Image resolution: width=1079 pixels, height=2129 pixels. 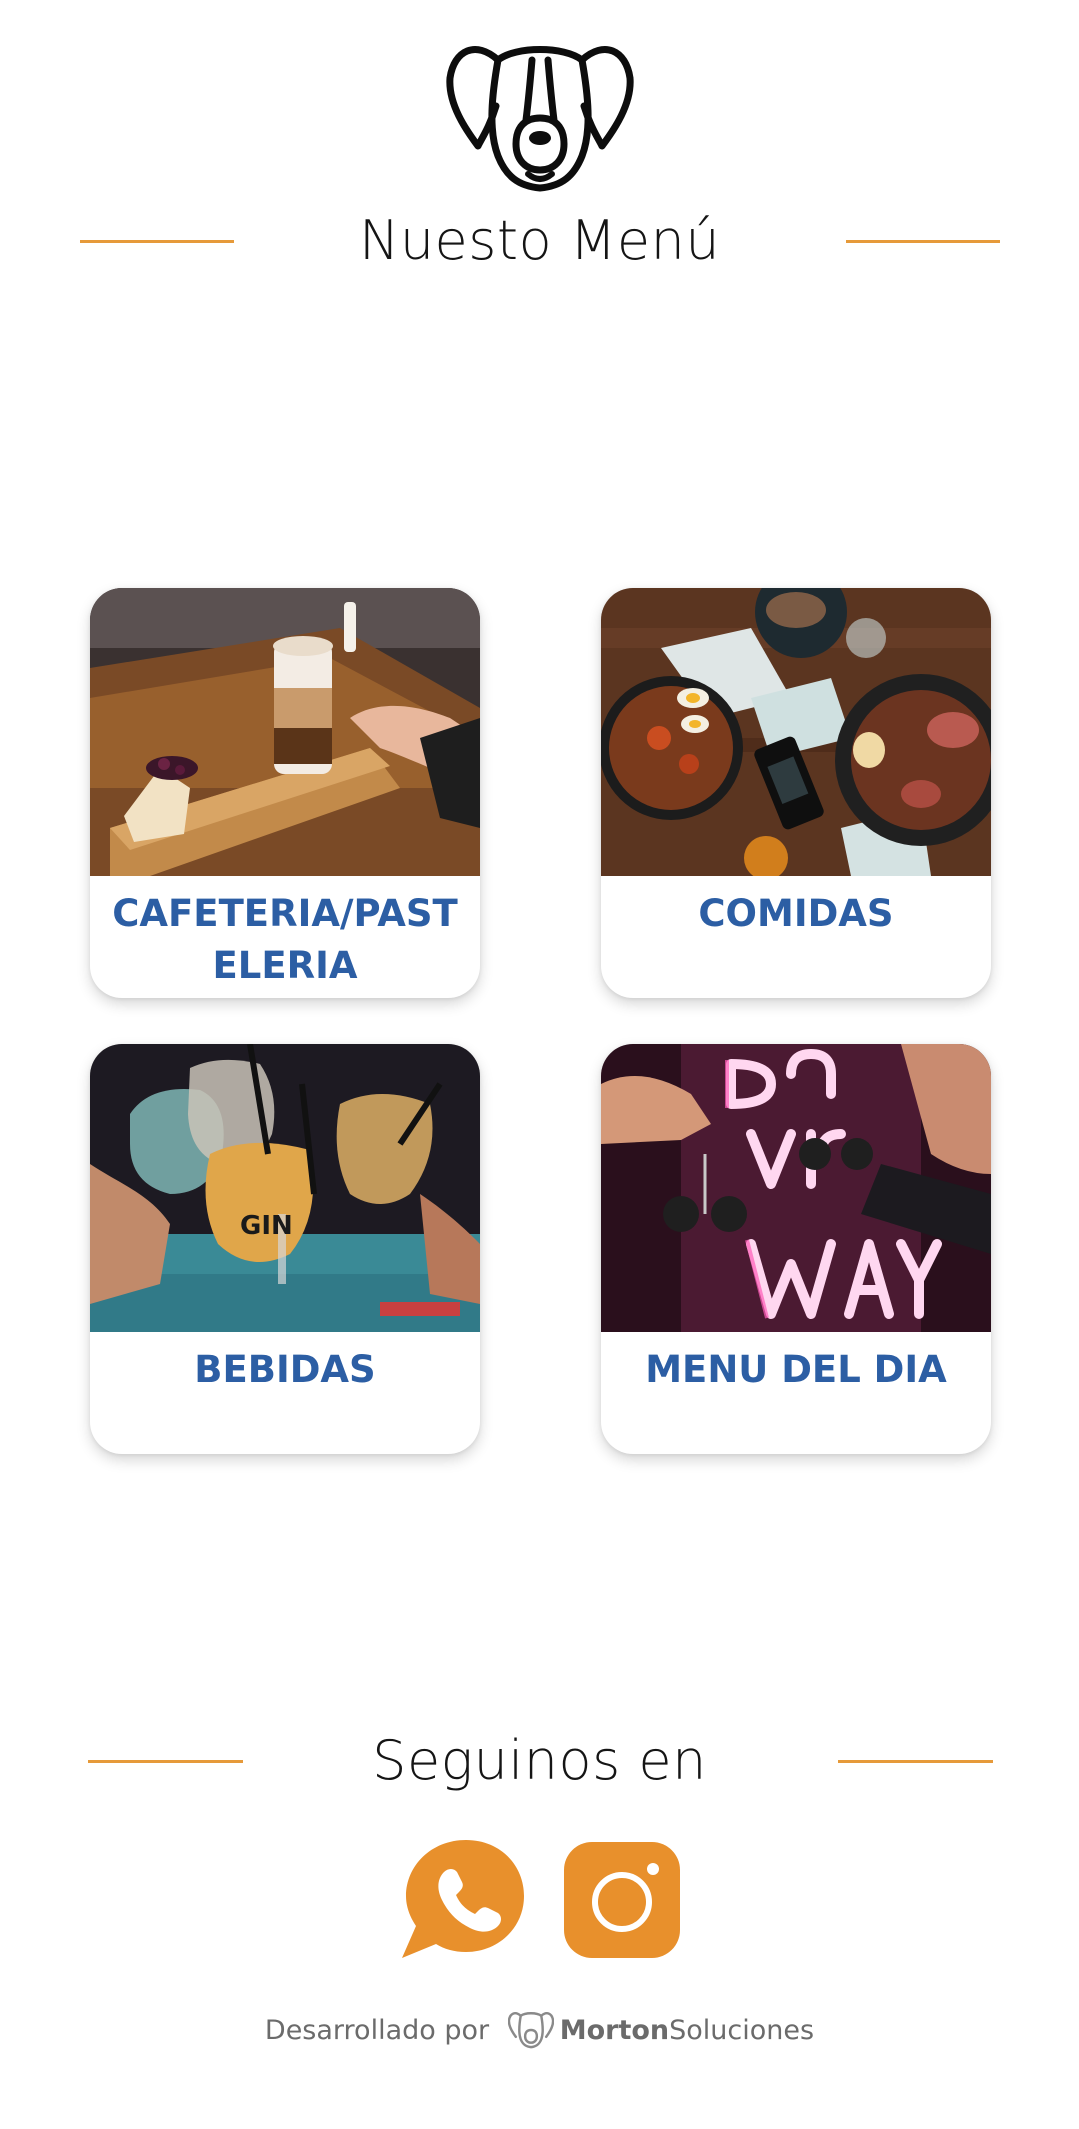 What do you see at coordinates (377, 2030) in the screenshot?
I see `footer-prefix: Desarrollado por` at bounding box center [377, 2030].